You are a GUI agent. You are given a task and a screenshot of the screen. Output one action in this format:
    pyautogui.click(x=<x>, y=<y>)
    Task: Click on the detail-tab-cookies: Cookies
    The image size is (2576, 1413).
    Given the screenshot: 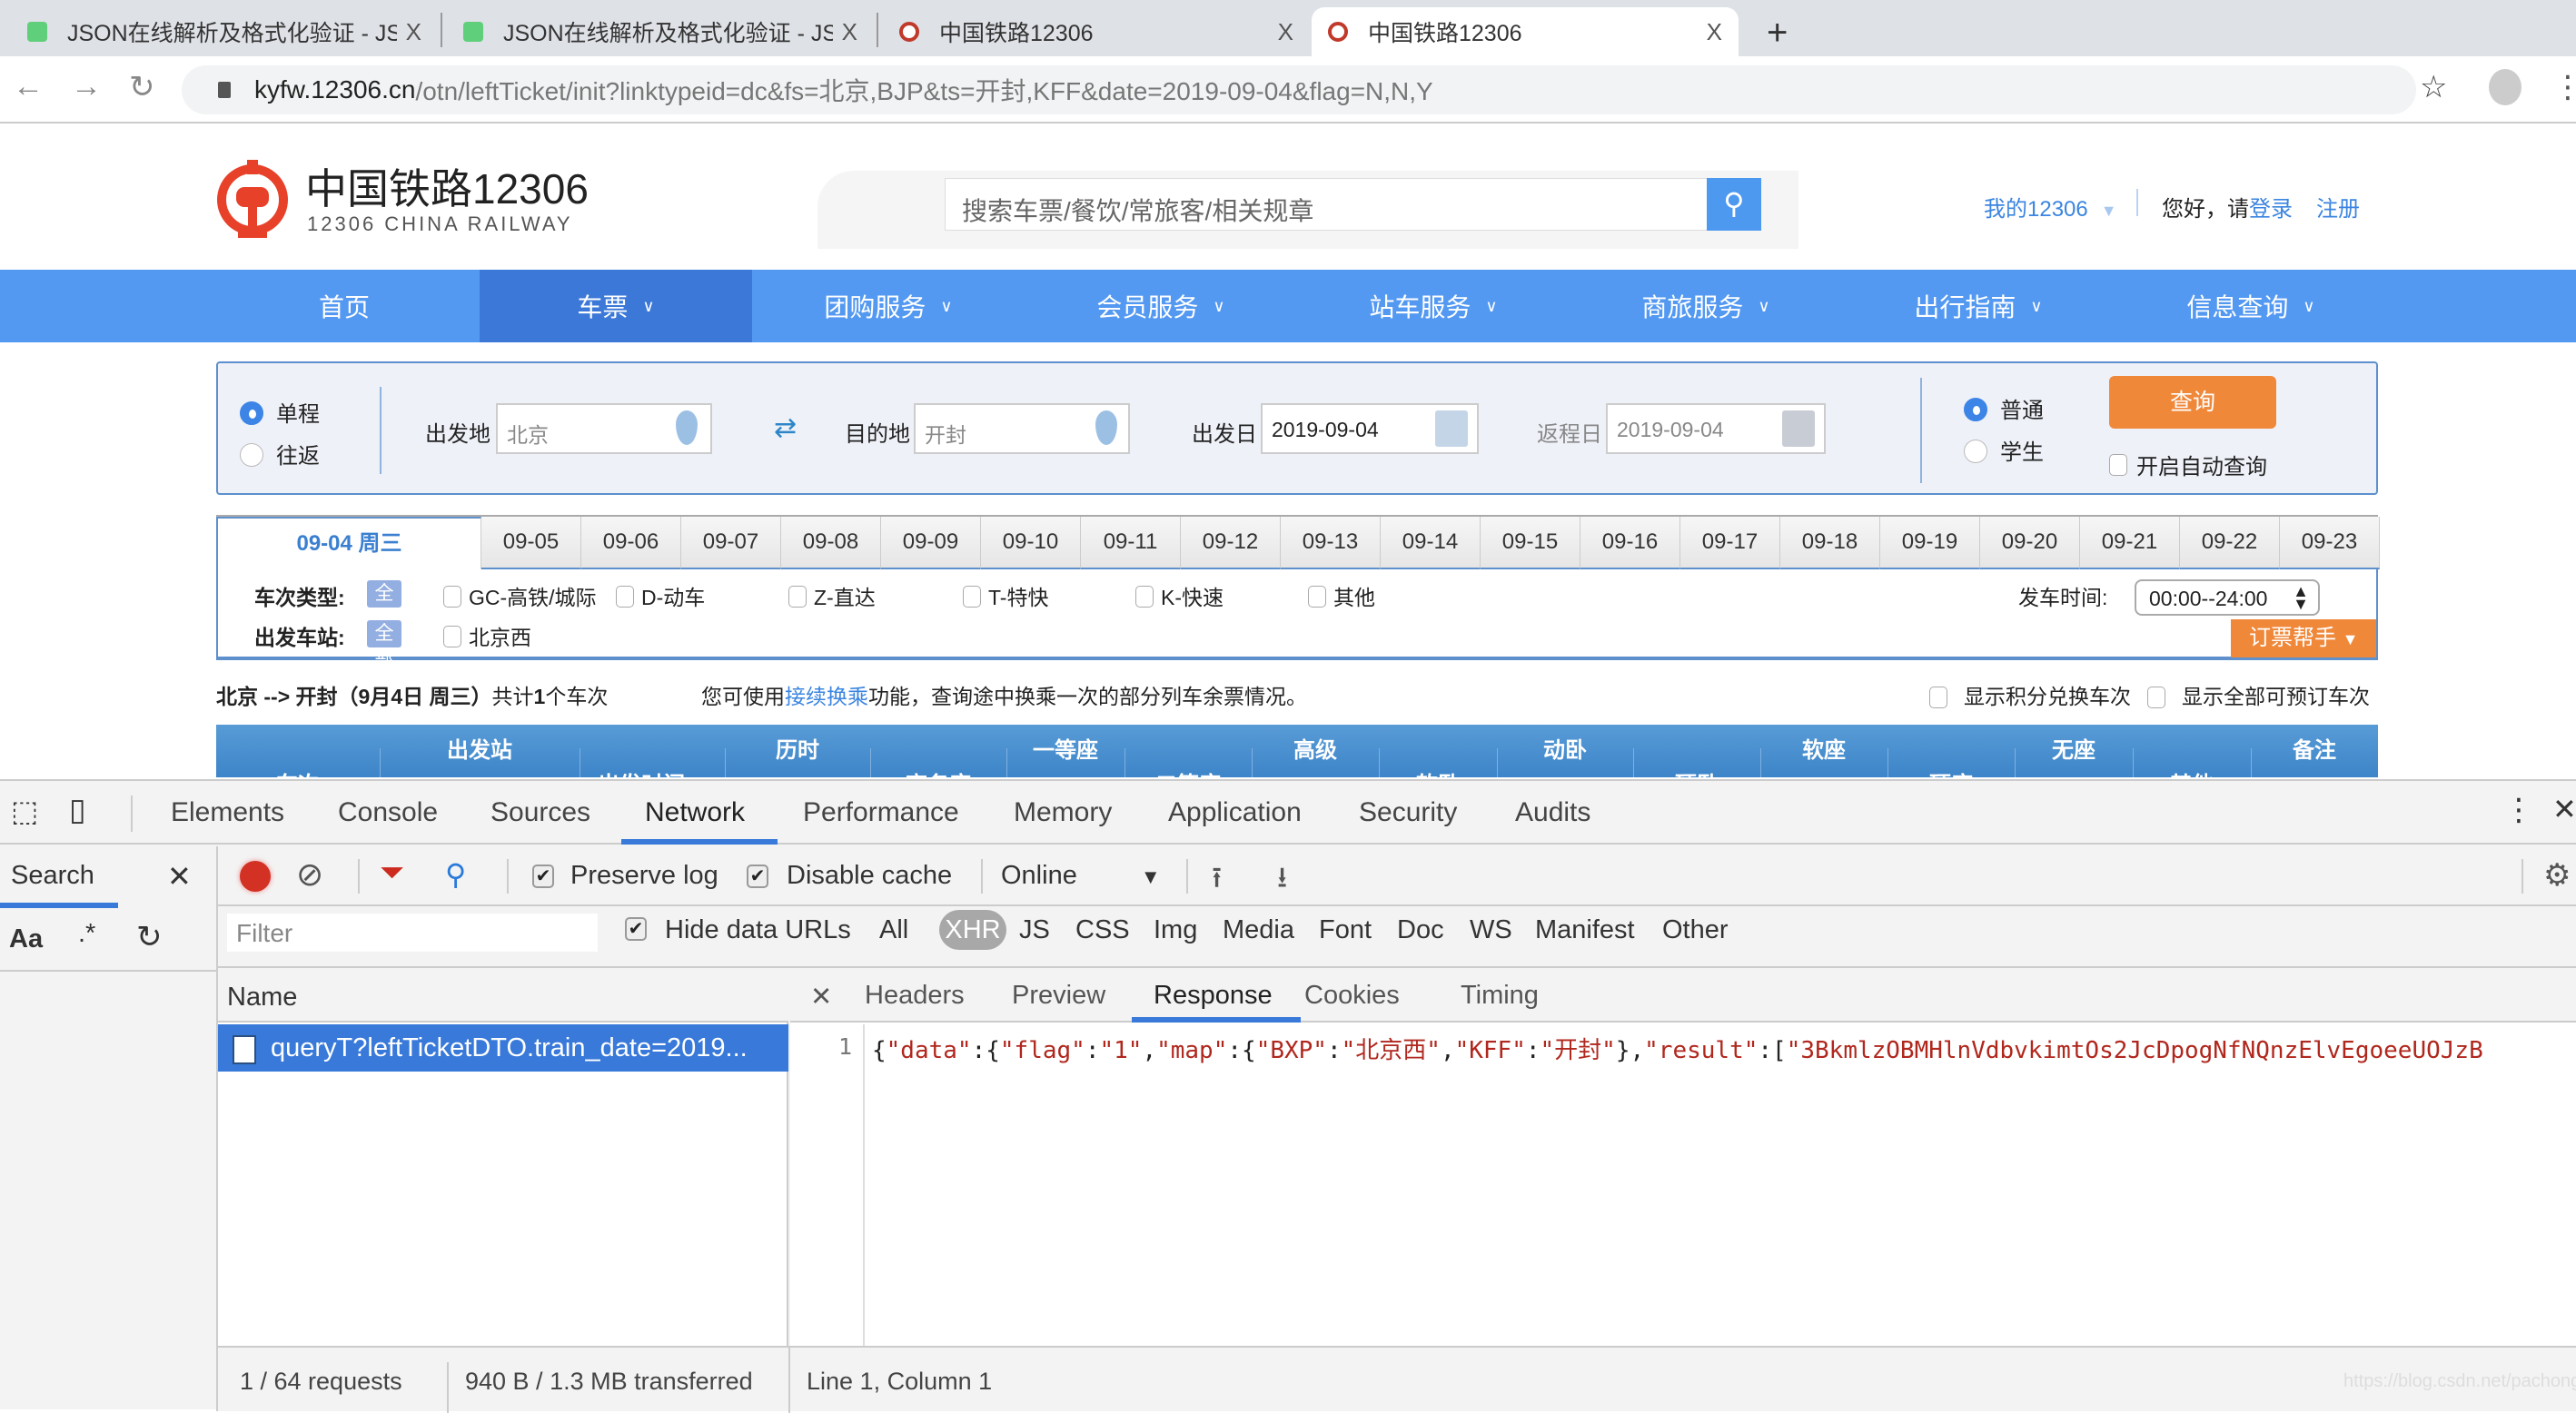 What is the action you would take?
    pyautogui.click(x=1352, y=996)
    